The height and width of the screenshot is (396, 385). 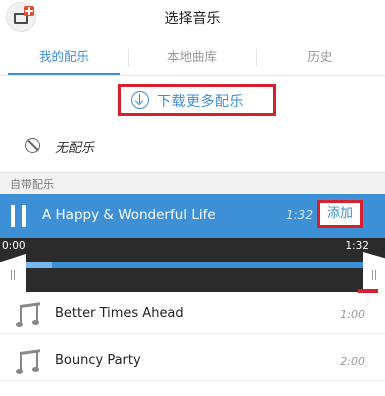 What do you see at coordinates (357, 246) in the screenshot?
I see `trim-end-time: 1:32` at bounding box center [357, 246].